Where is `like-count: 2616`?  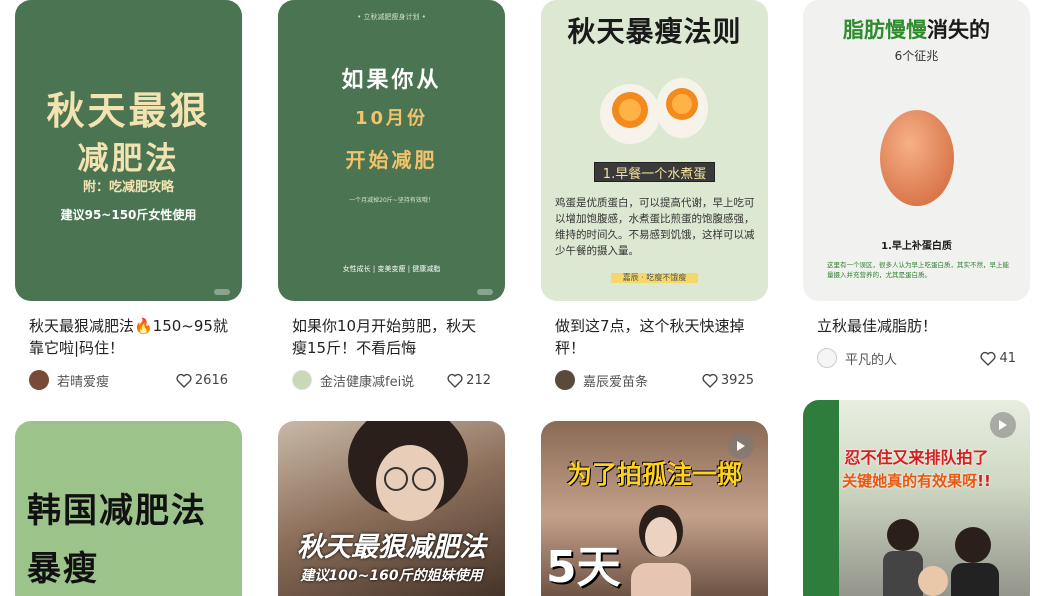 like-count: 2616 is located at coordinates (211, 380).